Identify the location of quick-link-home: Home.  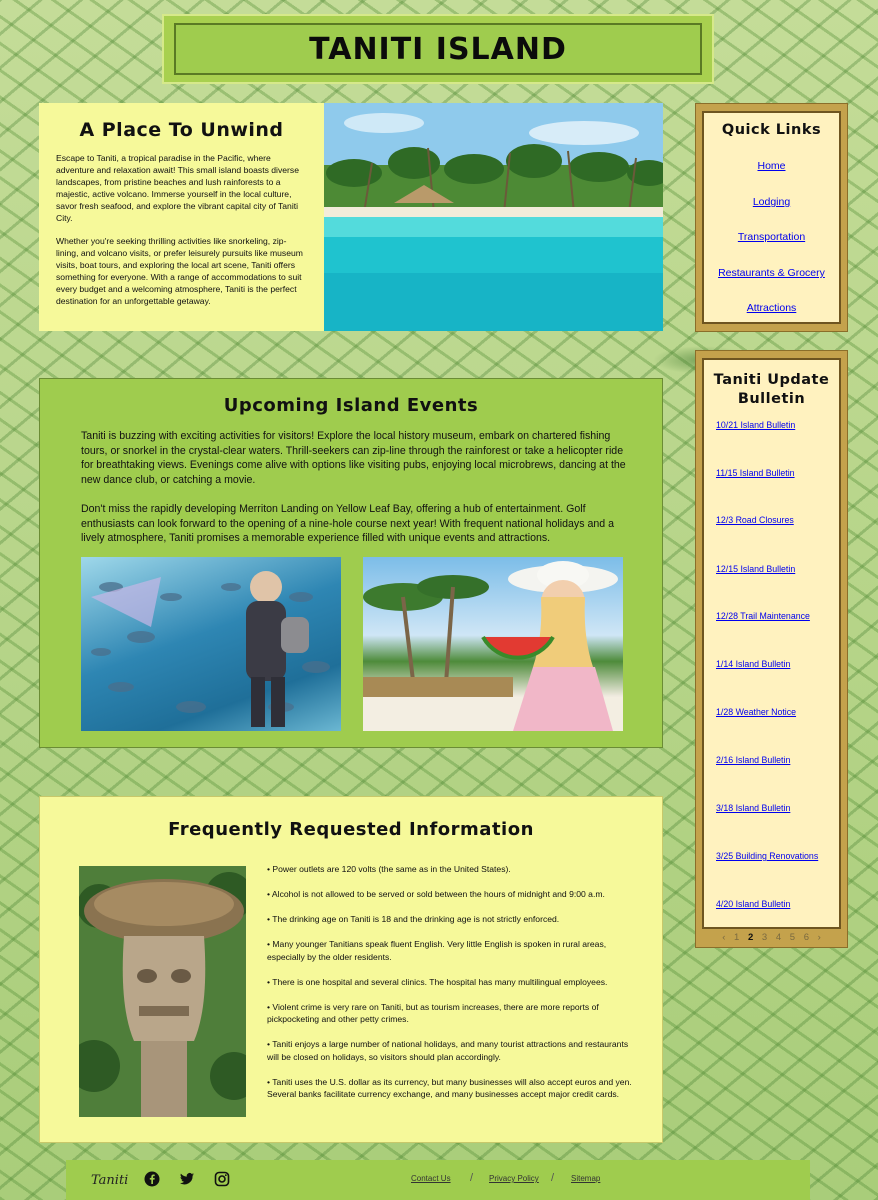
(771, 166).